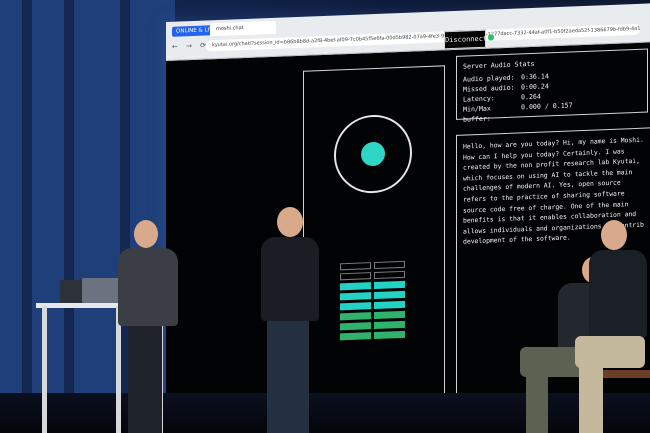  Describe the element at coordinates (547, 106) in the screenshot. I see `stats-value: 0.000 / 0.157` at that location.